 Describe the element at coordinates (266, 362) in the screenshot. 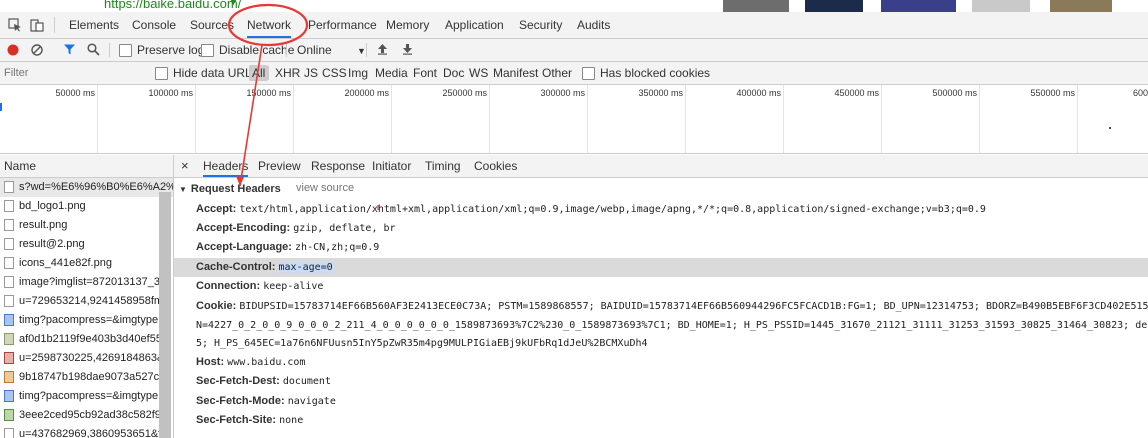

I see `header-value: www.baidu.com` at that location.